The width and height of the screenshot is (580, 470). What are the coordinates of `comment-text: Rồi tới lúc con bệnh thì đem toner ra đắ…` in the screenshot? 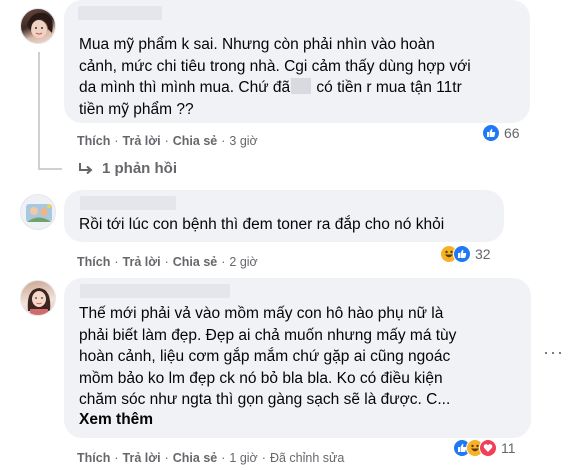 It's located at (262, 224).